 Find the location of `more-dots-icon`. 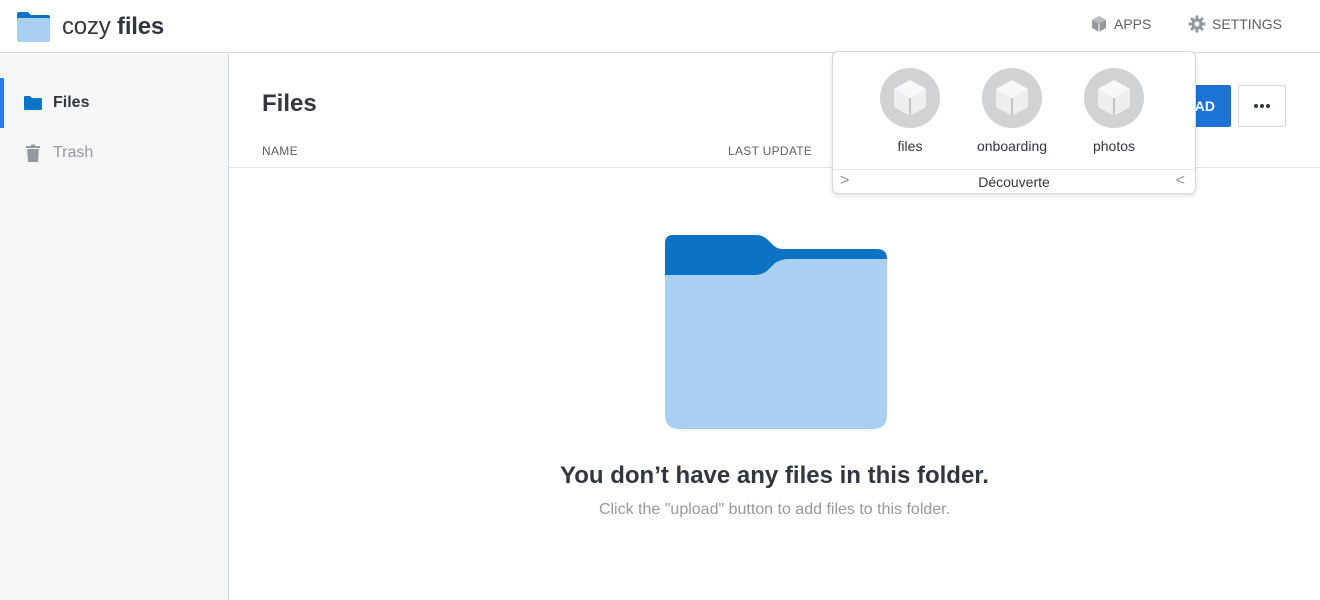

more-dots-icon is located at coordinates (1262, 106).